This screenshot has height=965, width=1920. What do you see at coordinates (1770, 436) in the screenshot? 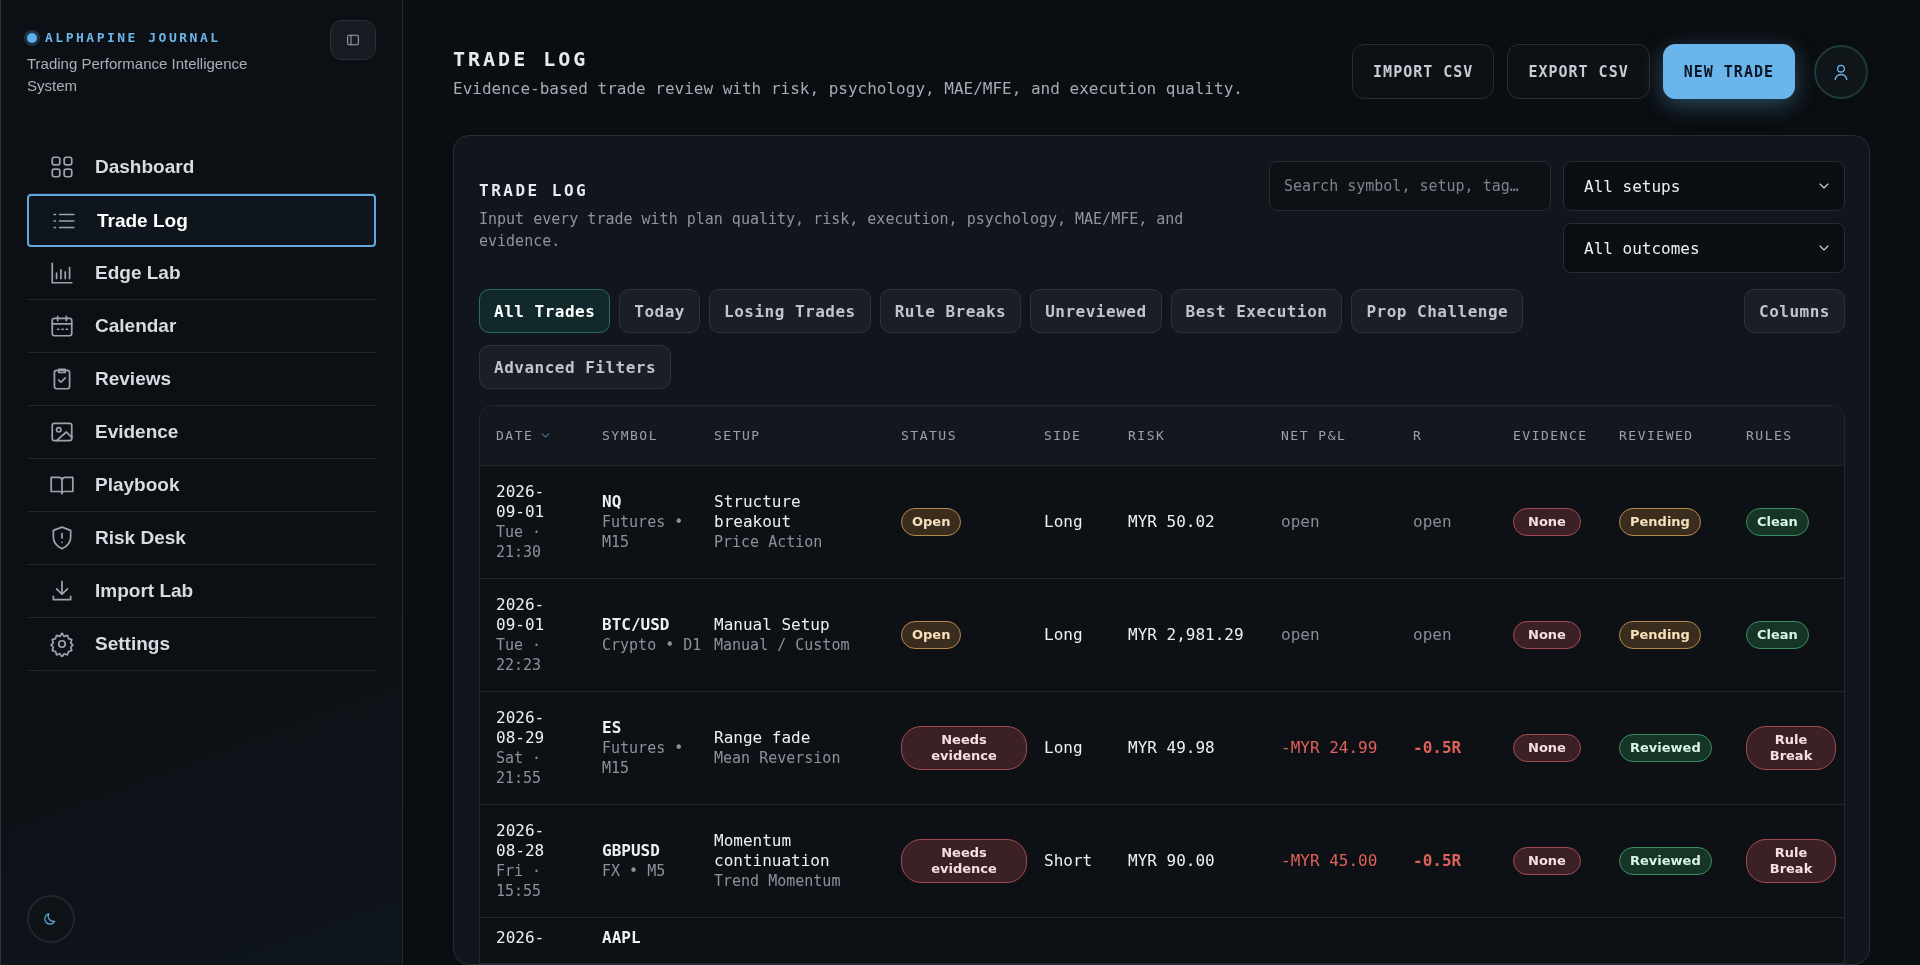
I see `column-header: RULES` at bounding box center [1770, 436].